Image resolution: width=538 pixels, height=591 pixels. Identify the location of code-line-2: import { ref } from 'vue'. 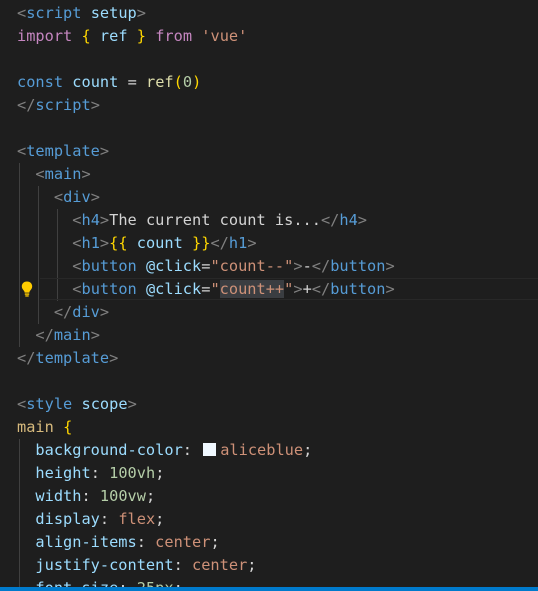
(132, 36).